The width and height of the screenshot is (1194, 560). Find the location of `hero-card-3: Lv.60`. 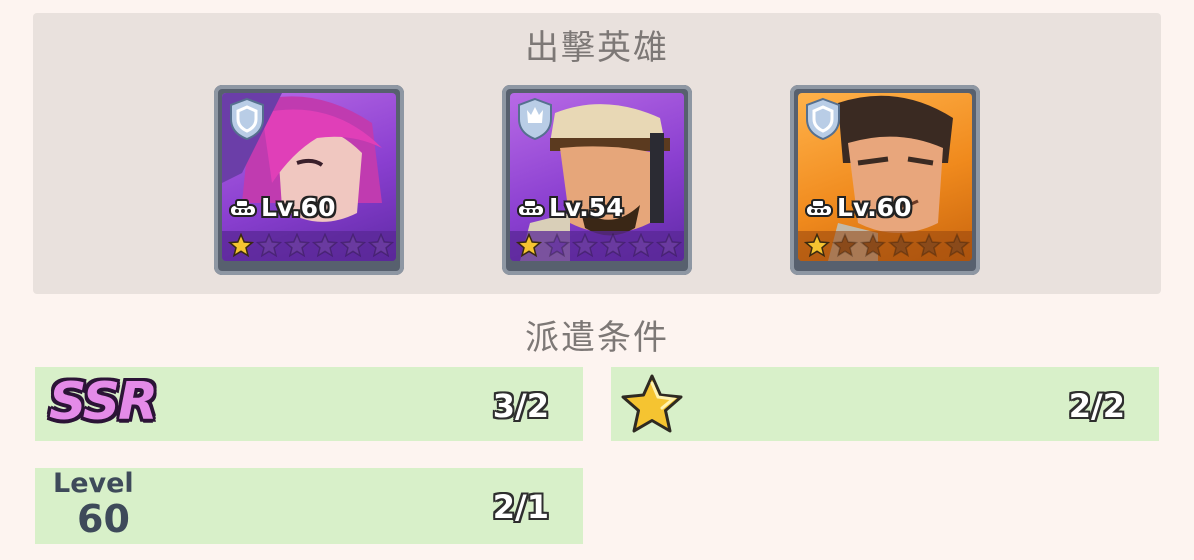

hero-card-3: Lv.60 is located at coordinates (885, 180).